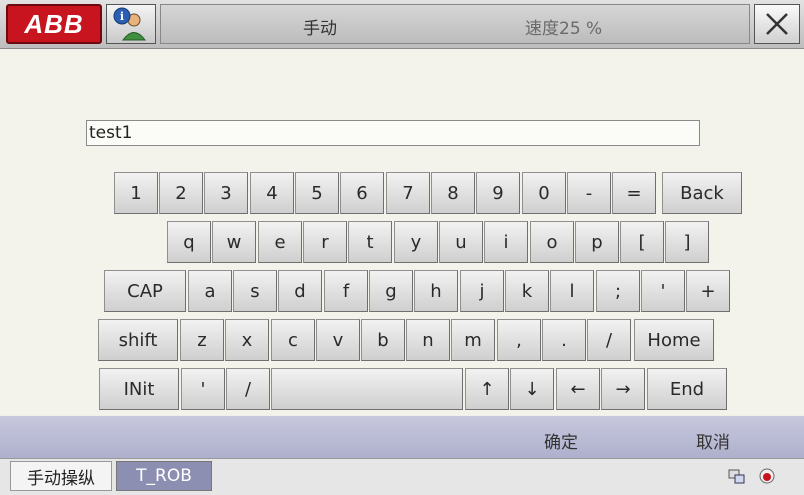 Image resolution: width=804 pixels, height=495 pixels. What do you see at coordinates (623, 389) in the screenshot?
I see `key-arrow-right: →` at bounding box center [623, 389].